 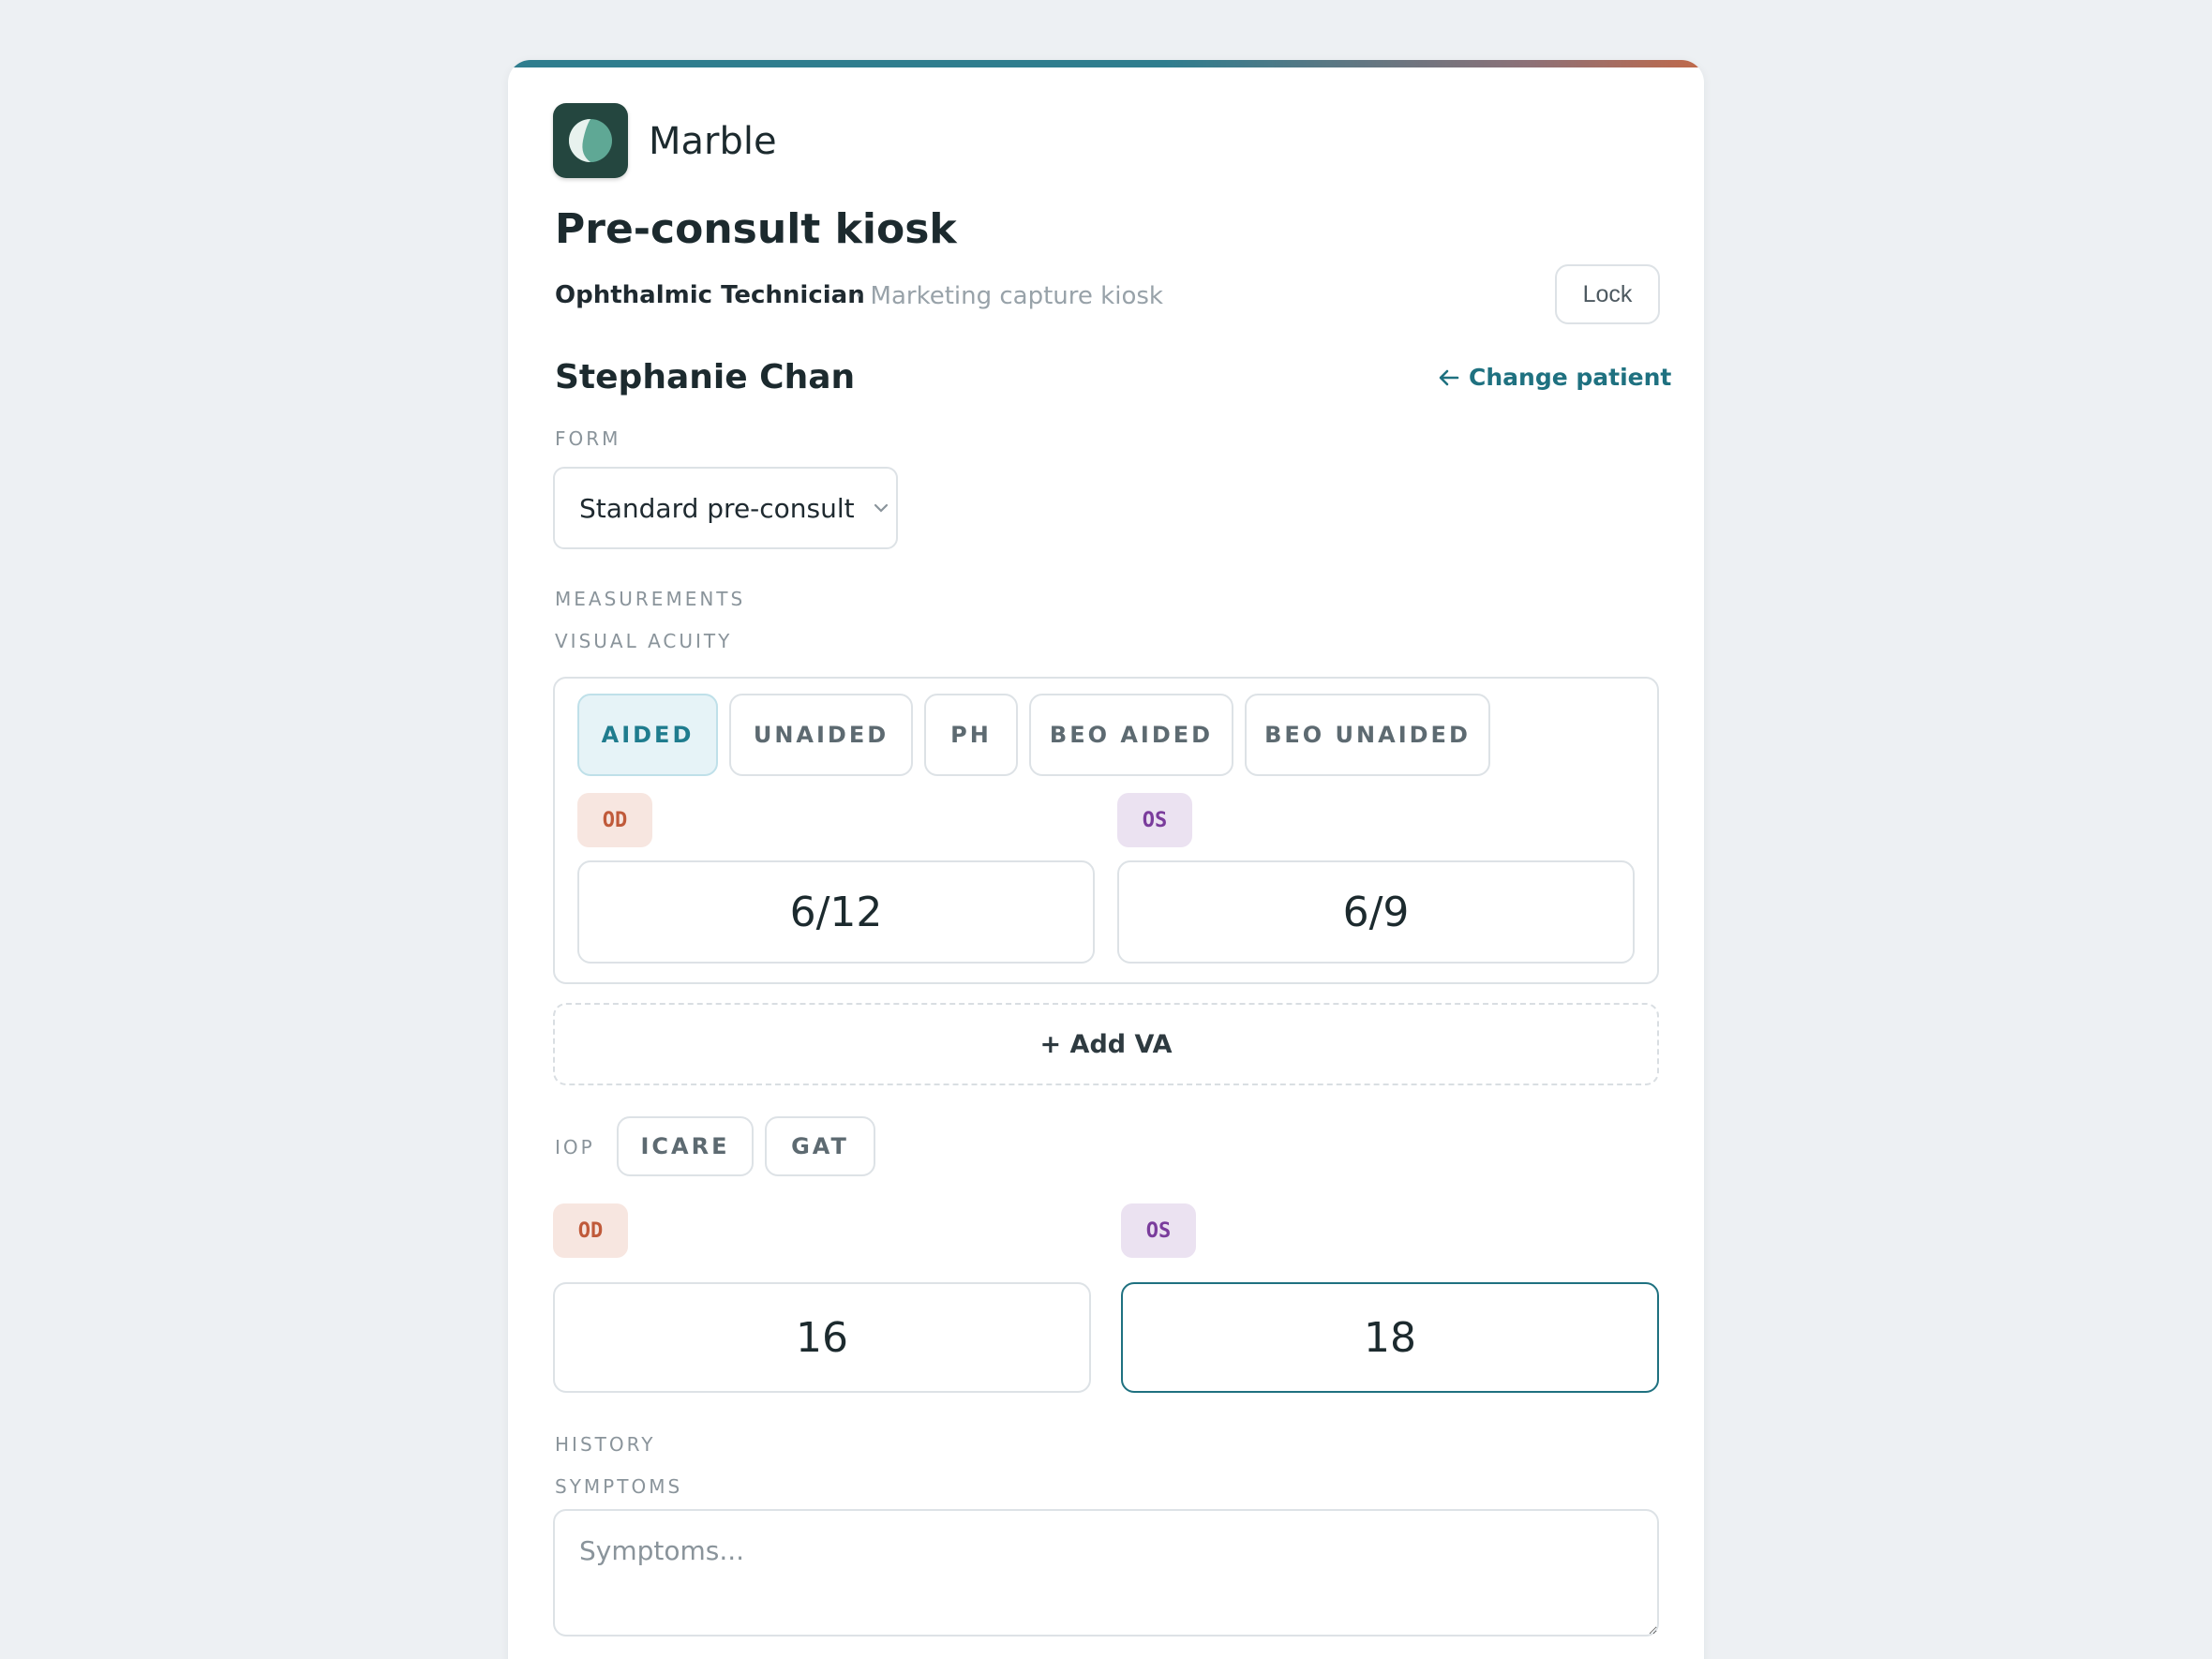 I want to click on tab-aided: AIDED, so click(x=647, y=735).